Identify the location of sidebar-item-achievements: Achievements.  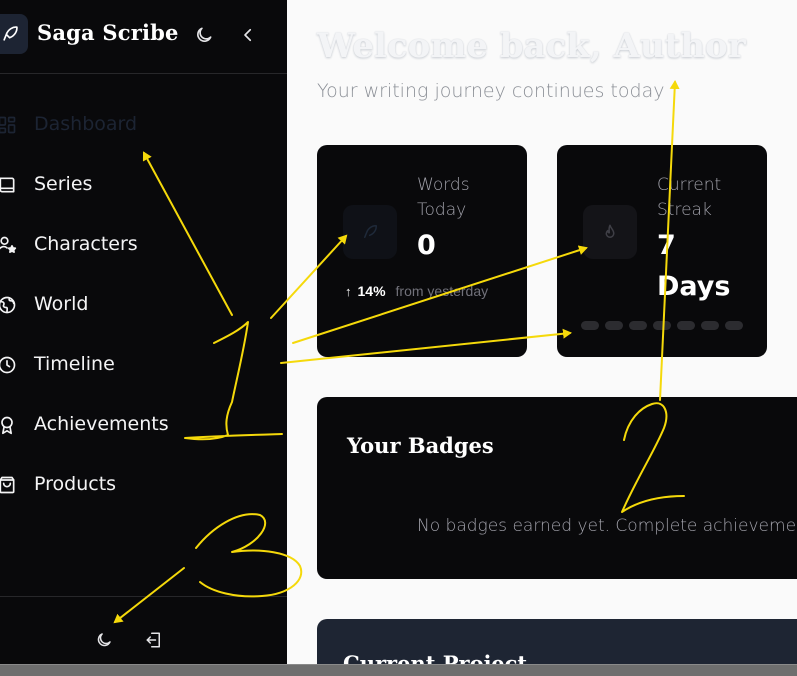
(143, 424).